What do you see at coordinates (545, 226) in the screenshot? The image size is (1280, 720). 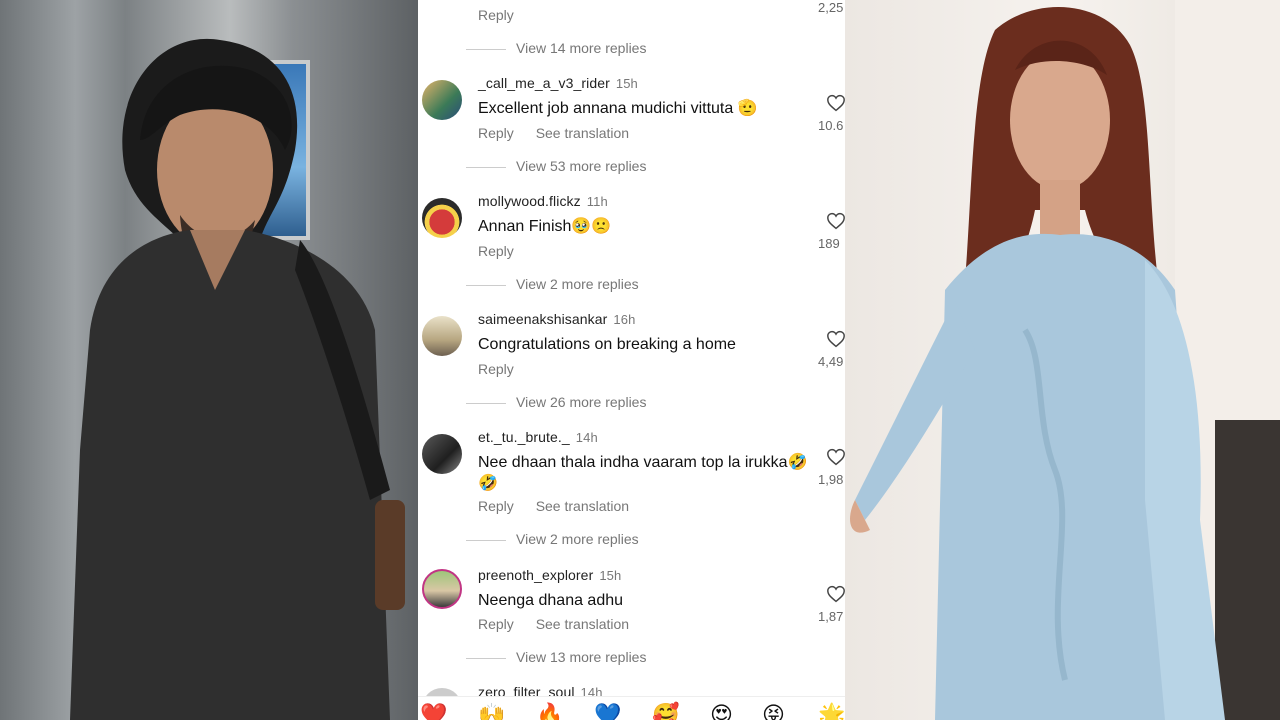 I see `comment-text: Annan Finish🥹🙁` at bounding box center [545, 226].